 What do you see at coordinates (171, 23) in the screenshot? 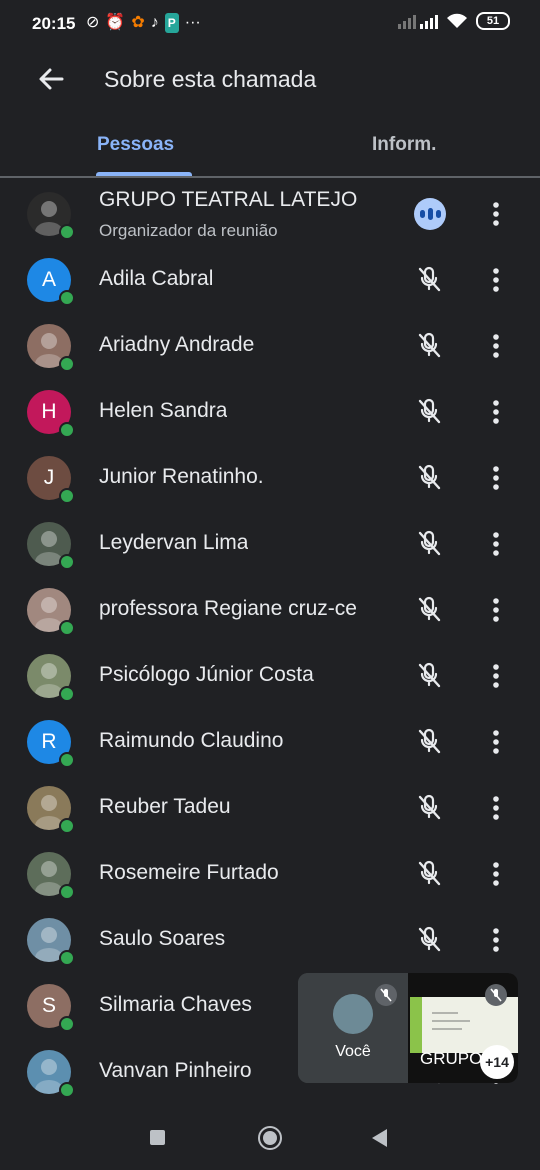
I see `app-p-icon: P` at bounding box center [171, 23].